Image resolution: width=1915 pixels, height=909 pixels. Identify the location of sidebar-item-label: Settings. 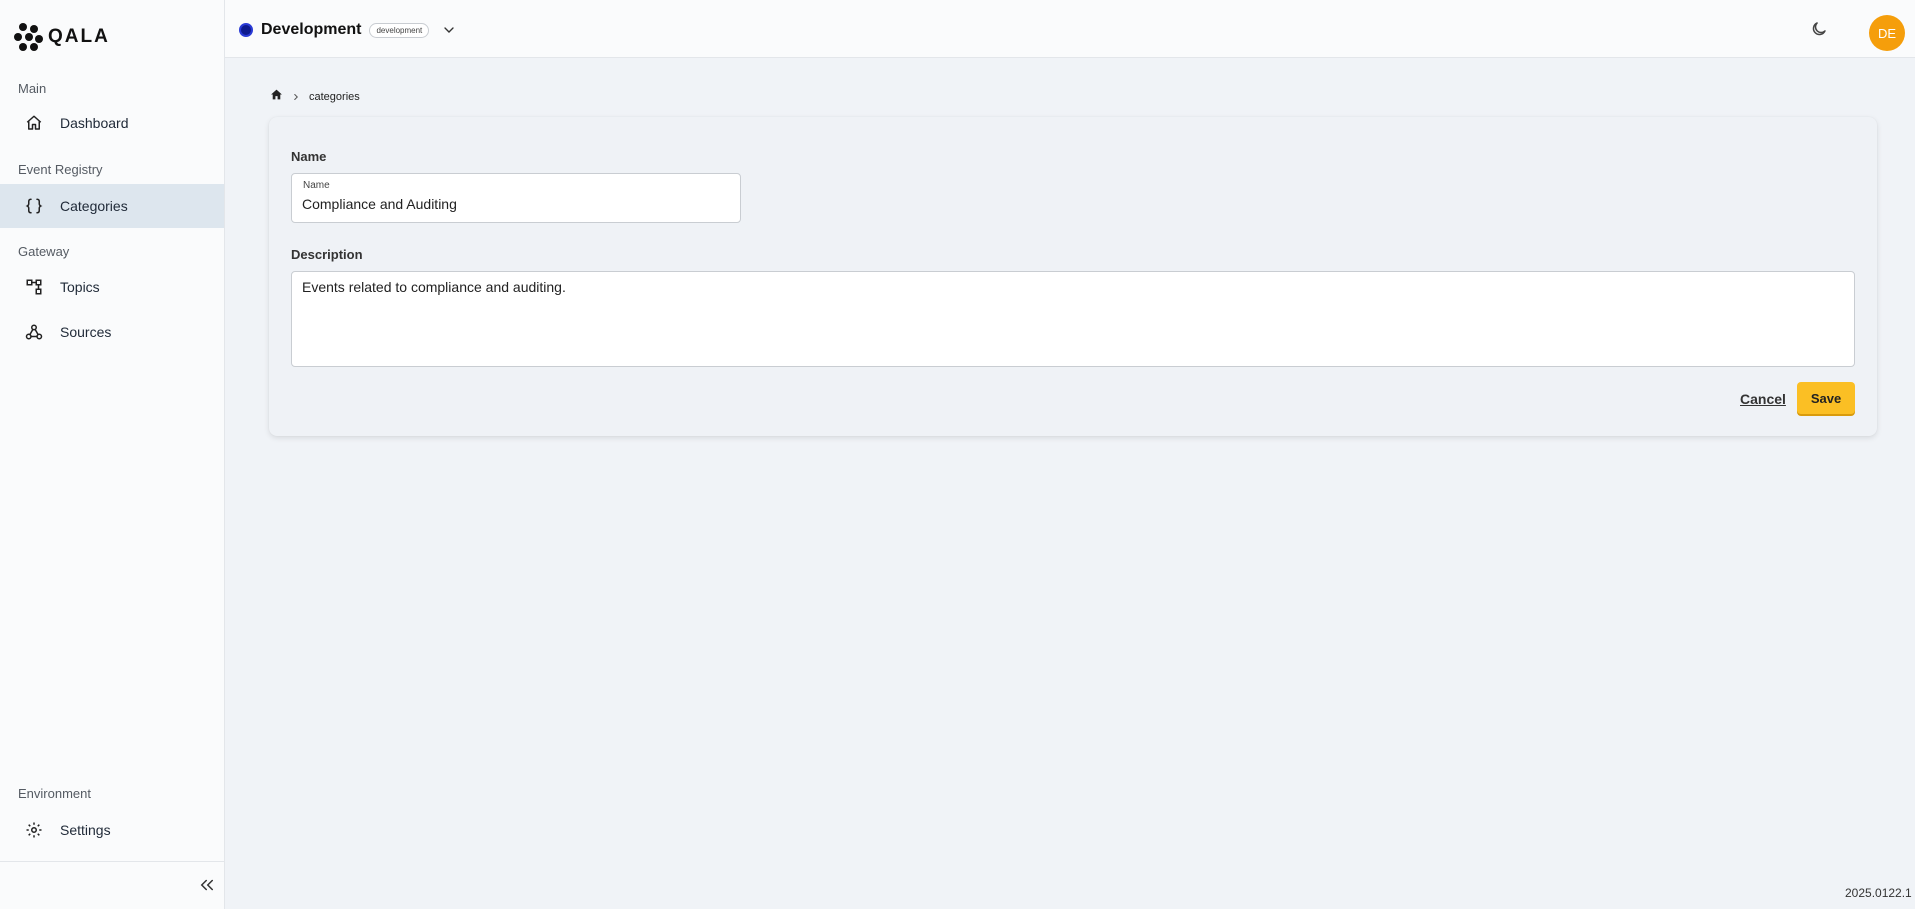
(85, 830).